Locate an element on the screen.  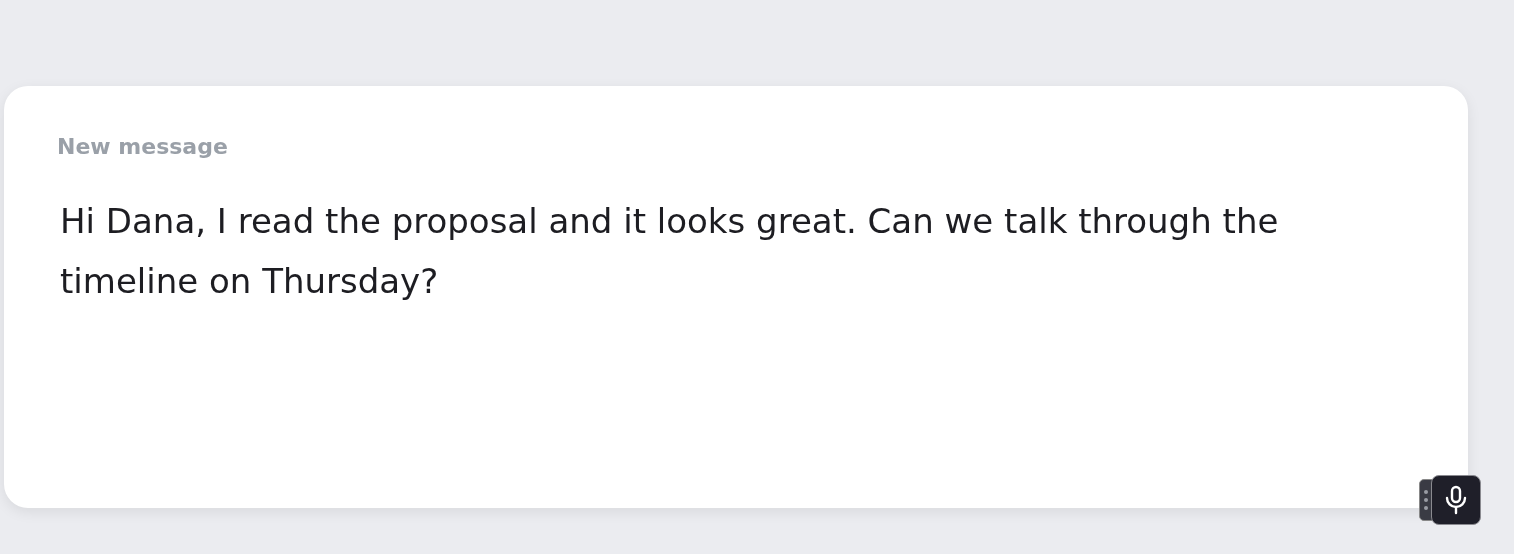
microphone-icon is located at coordinates (1456, 500).